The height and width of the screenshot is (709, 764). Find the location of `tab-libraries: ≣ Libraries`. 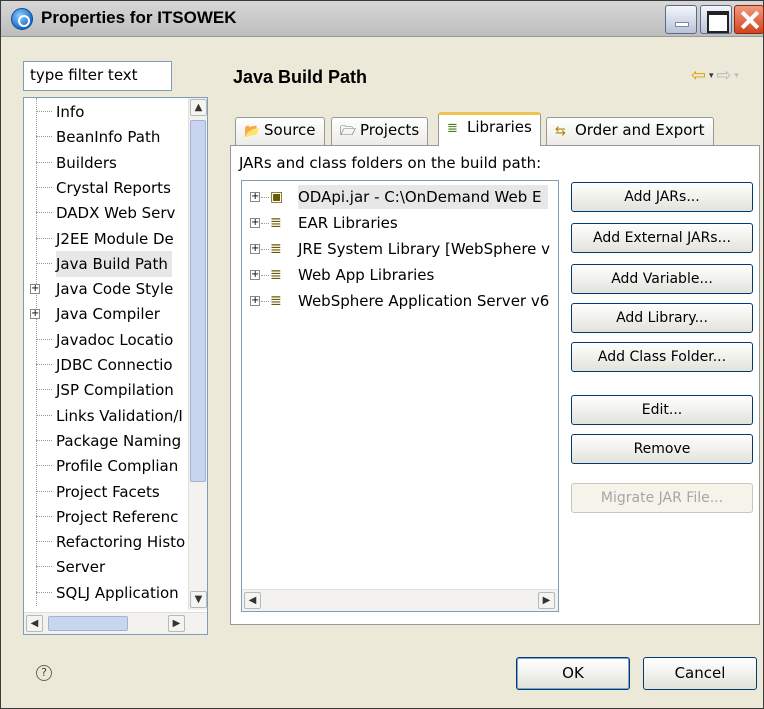

tab-libraries: ≣ Libraries is located at coordinates (489, 129).